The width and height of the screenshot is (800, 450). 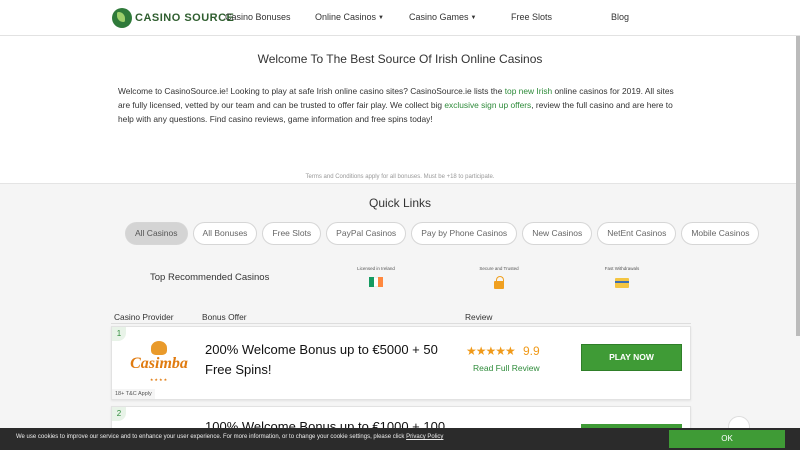 I want to click on nav-label: Free Slots, so click(x=532, y=17).